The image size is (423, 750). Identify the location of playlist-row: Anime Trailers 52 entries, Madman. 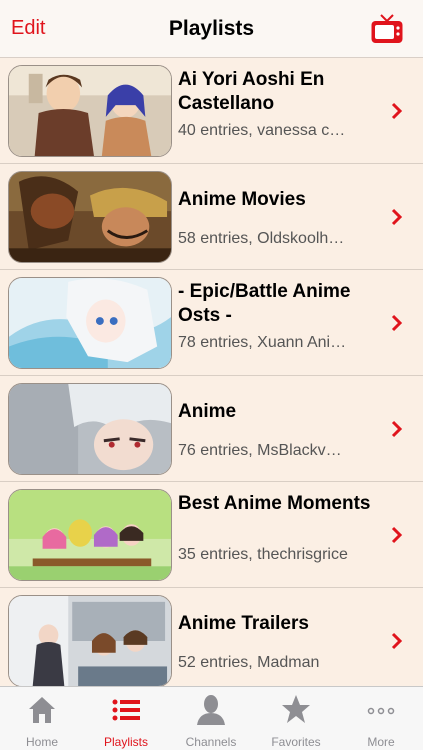
(211, 637).